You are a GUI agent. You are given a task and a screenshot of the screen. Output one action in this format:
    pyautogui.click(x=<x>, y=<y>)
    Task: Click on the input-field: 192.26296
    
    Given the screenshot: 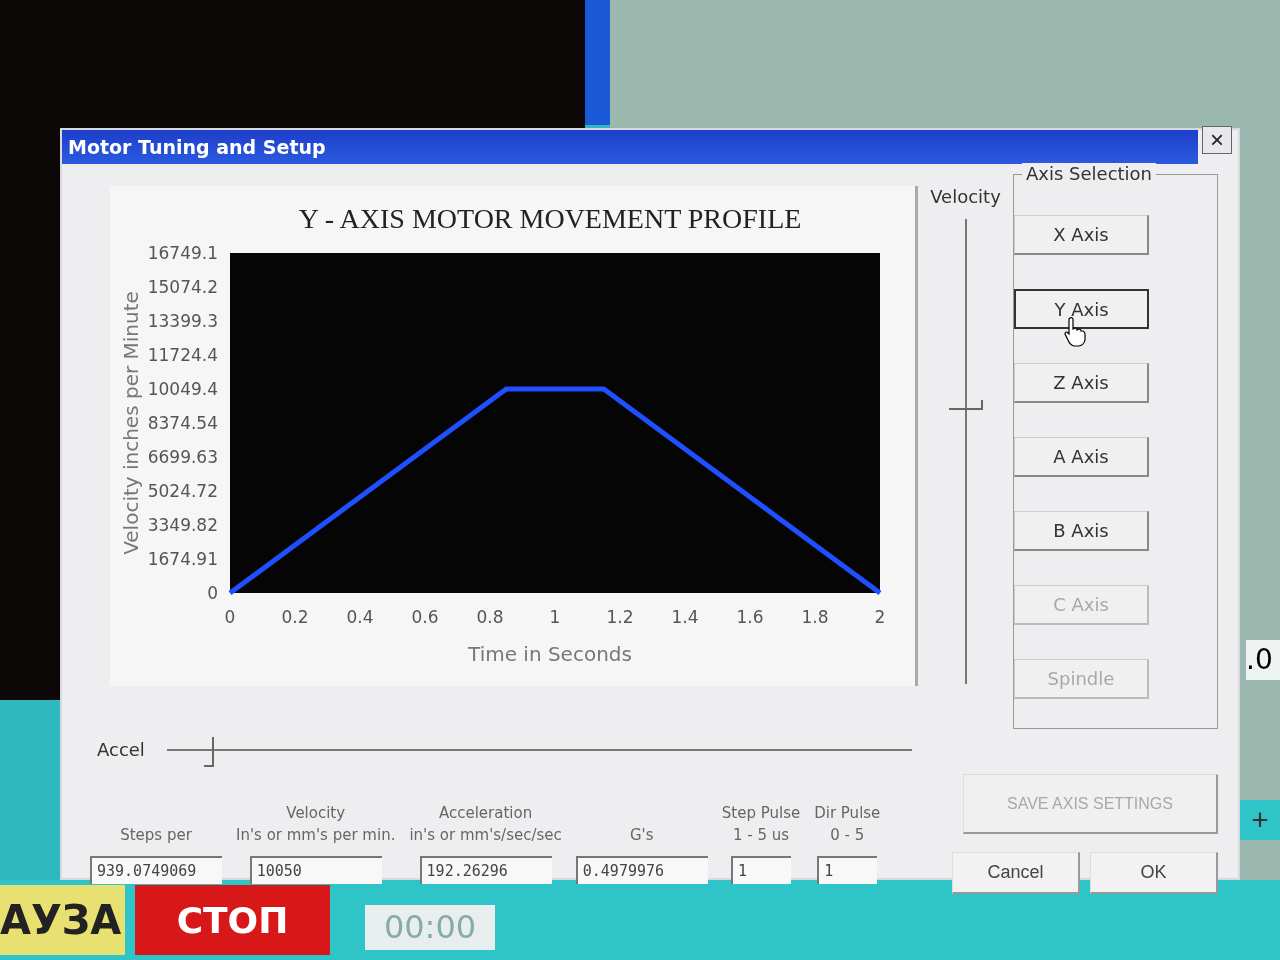 What is the action you would take?
    pyautogui.click(x=485, y=870)
    